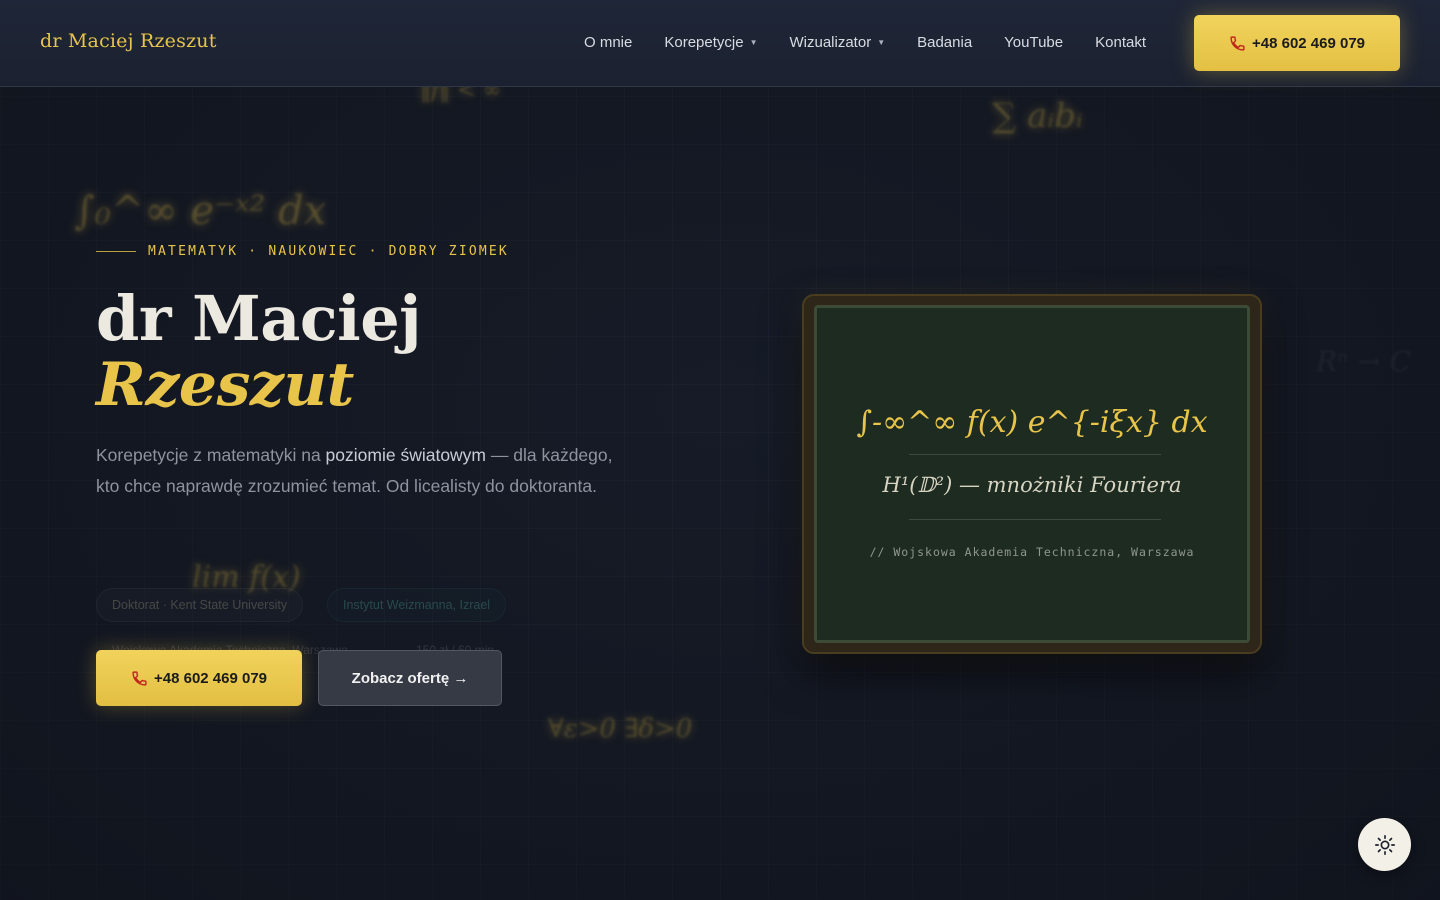 Image resolution: width=1440 pixels, height=900 pixels. What do you see at coordinates (1032, 422) in the screenshot?
I see `chalkboard-formula: ∫-∞^∞ f(x) e^{-iξx} dx` at bounding box center [1032, 422].